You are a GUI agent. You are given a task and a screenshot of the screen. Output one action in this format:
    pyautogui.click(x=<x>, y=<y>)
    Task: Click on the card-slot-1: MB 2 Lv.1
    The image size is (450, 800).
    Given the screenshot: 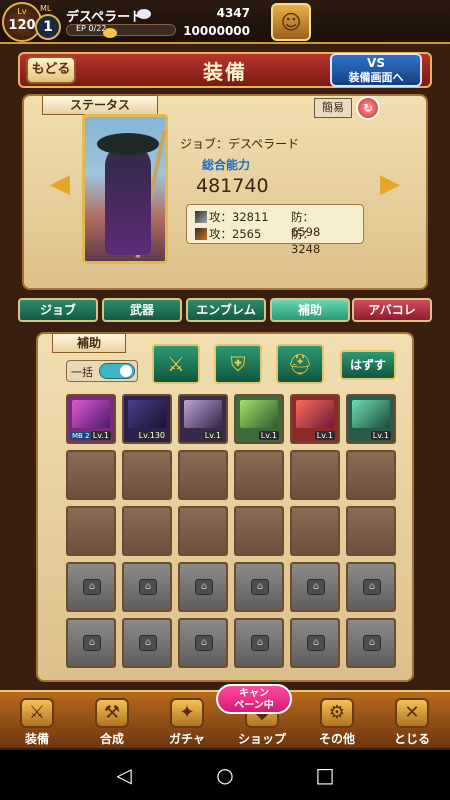 What is the action you would take?
    pyautogui.click(x=91, y=419)
    